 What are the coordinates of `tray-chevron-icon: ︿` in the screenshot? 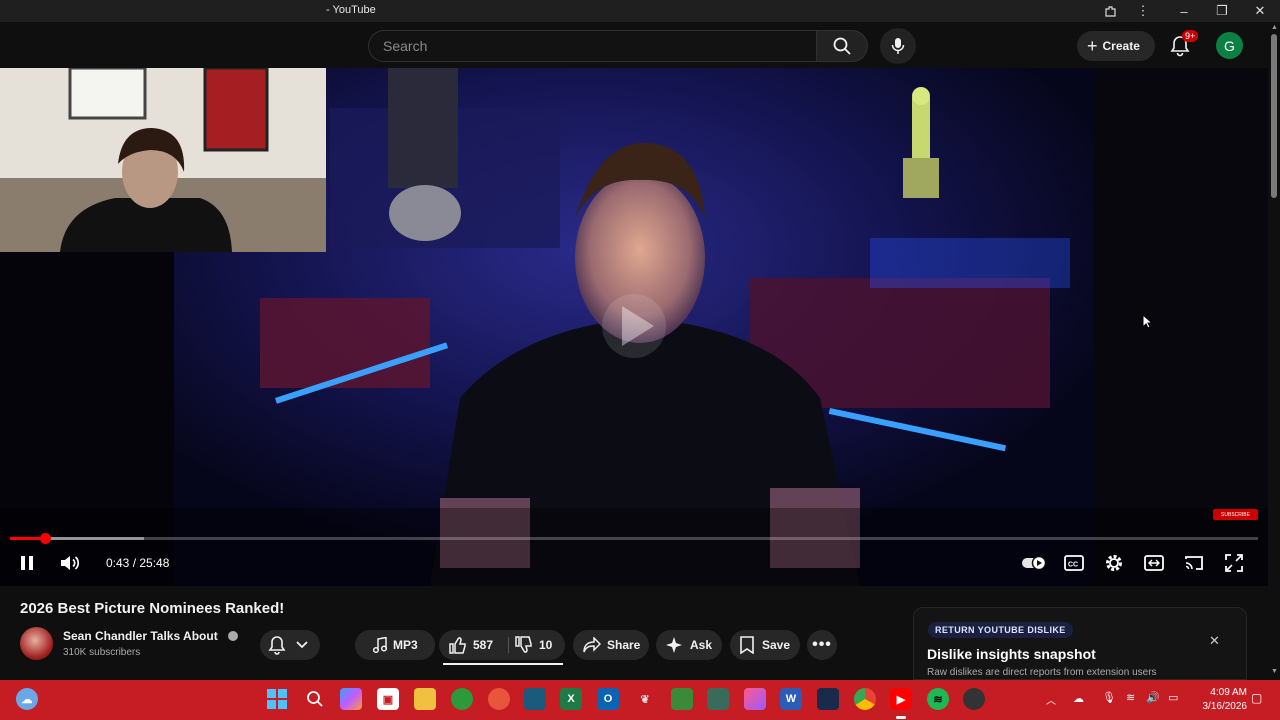 It's located at (1051, 699).